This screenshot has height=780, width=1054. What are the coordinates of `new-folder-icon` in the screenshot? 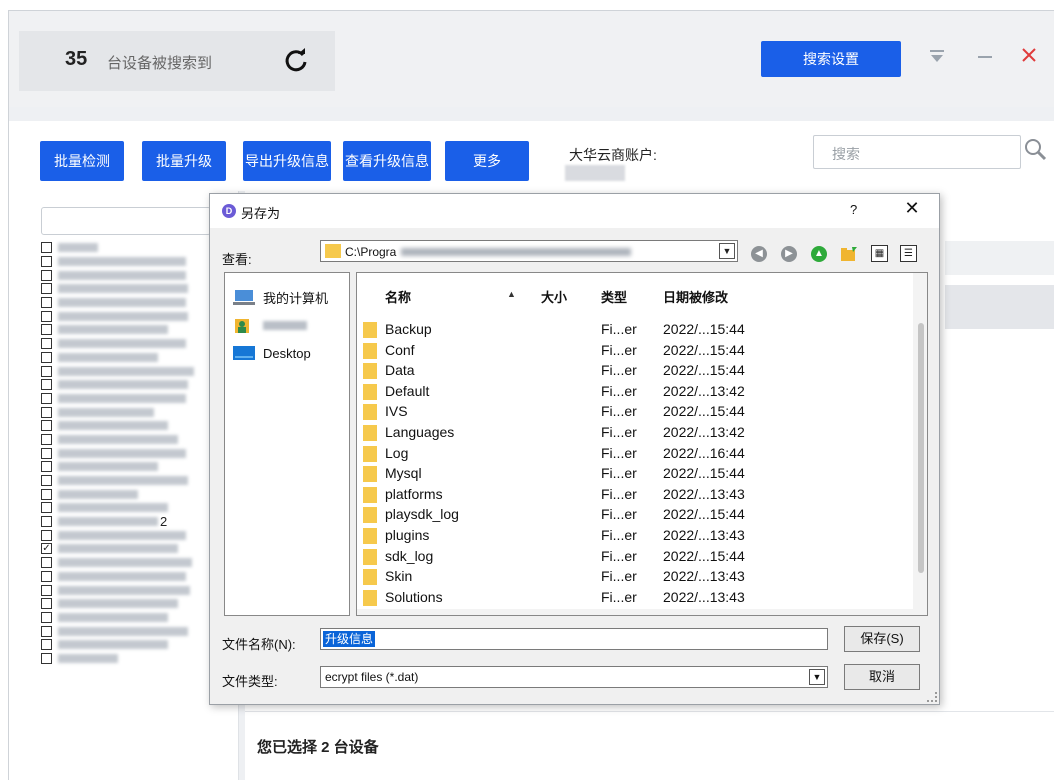 It's located at (848, 254).